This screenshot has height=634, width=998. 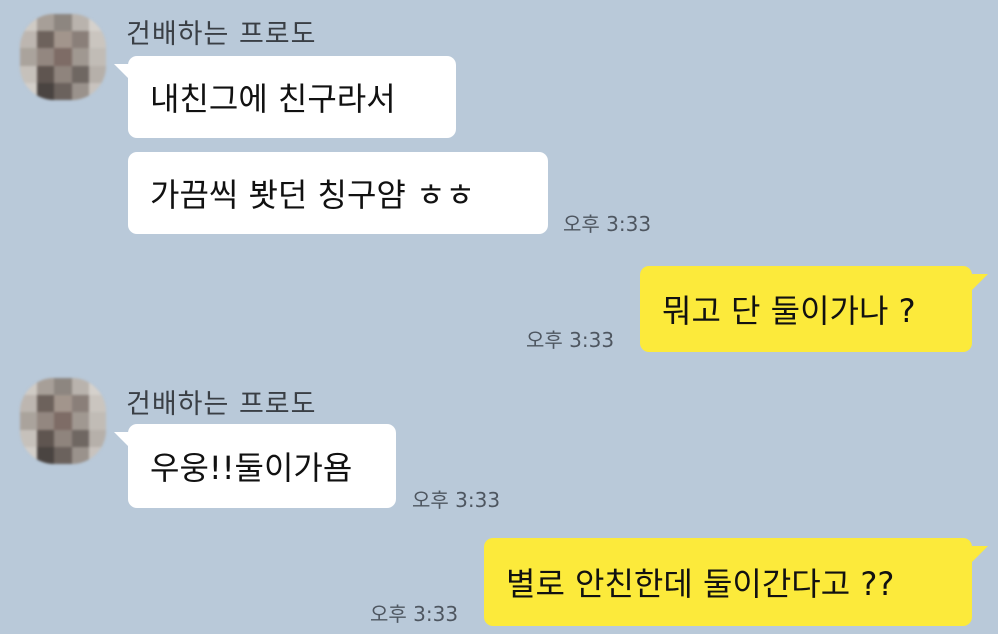 I want to click on outgoing-message-bubble: 뭐고 단 둘이가나 ?, so click(x=806, y=309).